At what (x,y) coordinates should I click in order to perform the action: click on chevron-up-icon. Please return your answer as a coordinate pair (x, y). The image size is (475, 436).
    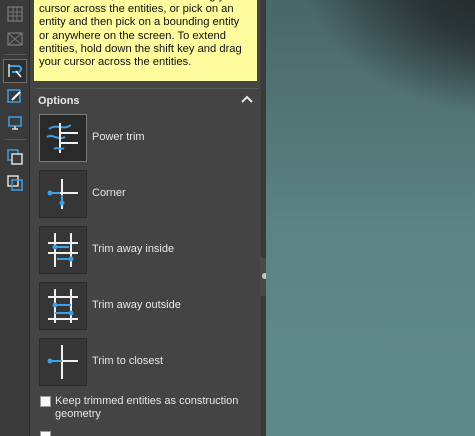
    Looking at the image, I should click on (247, 99).